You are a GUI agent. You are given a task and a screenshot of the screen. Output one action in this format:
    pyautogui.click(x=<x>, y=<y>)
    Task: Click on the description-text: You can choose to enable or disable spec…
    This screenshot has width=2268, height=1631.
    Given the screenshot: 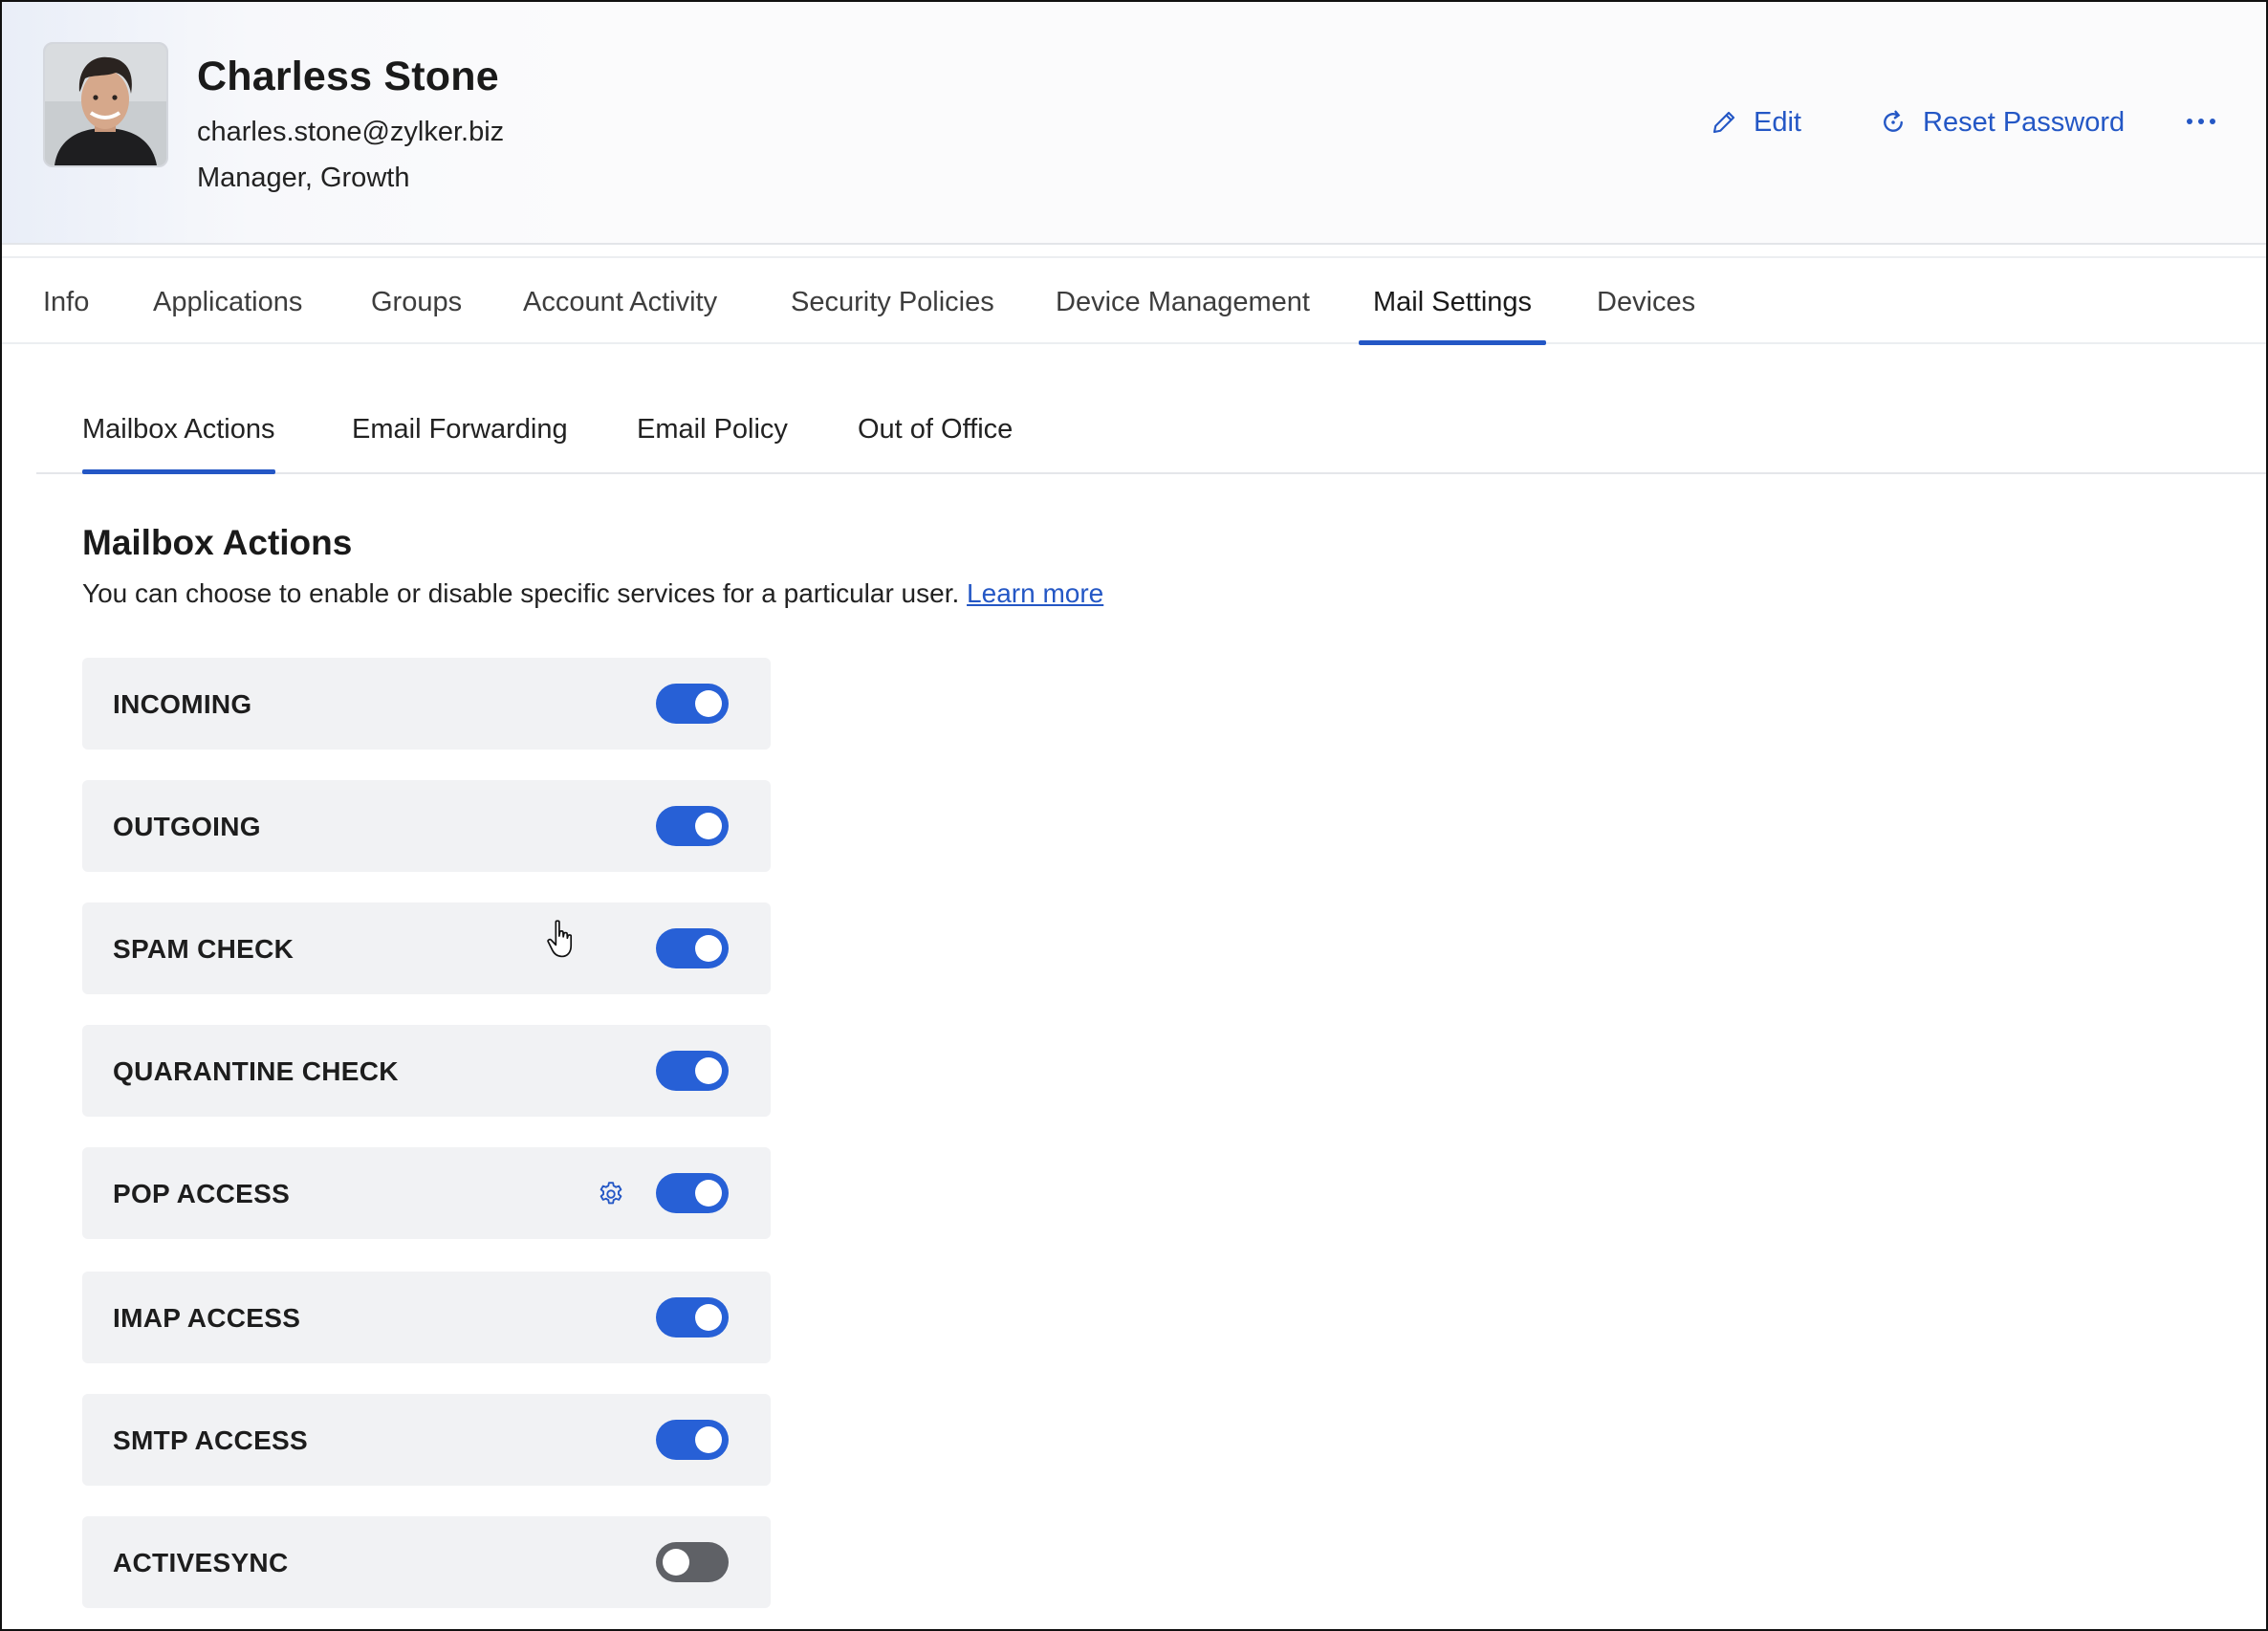 What is the action you would take?
    pyautogui.click(x=521, y=593)
    